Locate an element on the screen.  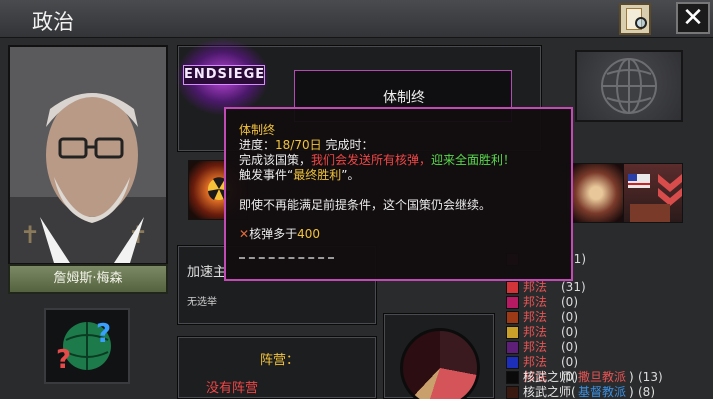
effect-text: 完成该国策， is located at coordinates (275, 160).